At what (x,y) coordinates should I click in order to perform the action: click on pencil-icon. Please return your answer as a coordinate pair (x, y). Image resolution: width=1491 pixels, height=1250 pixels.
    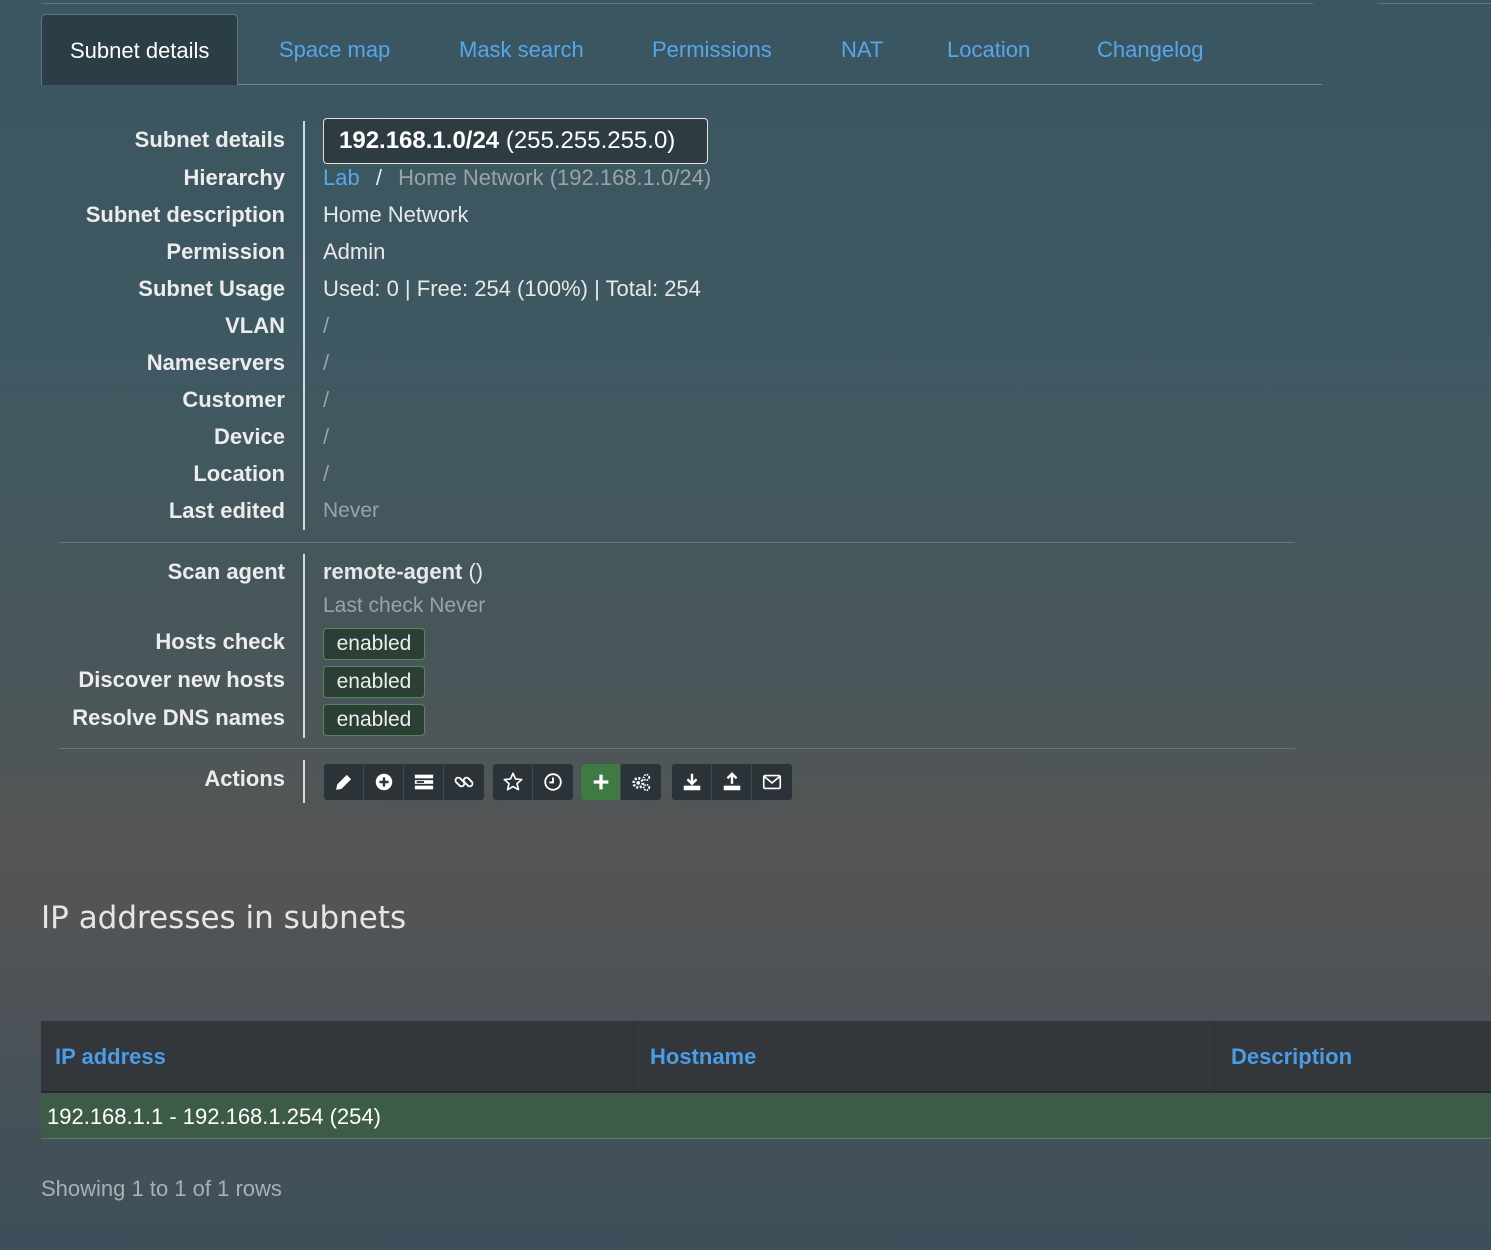
    Looking at the image, I should click on (343, 782).